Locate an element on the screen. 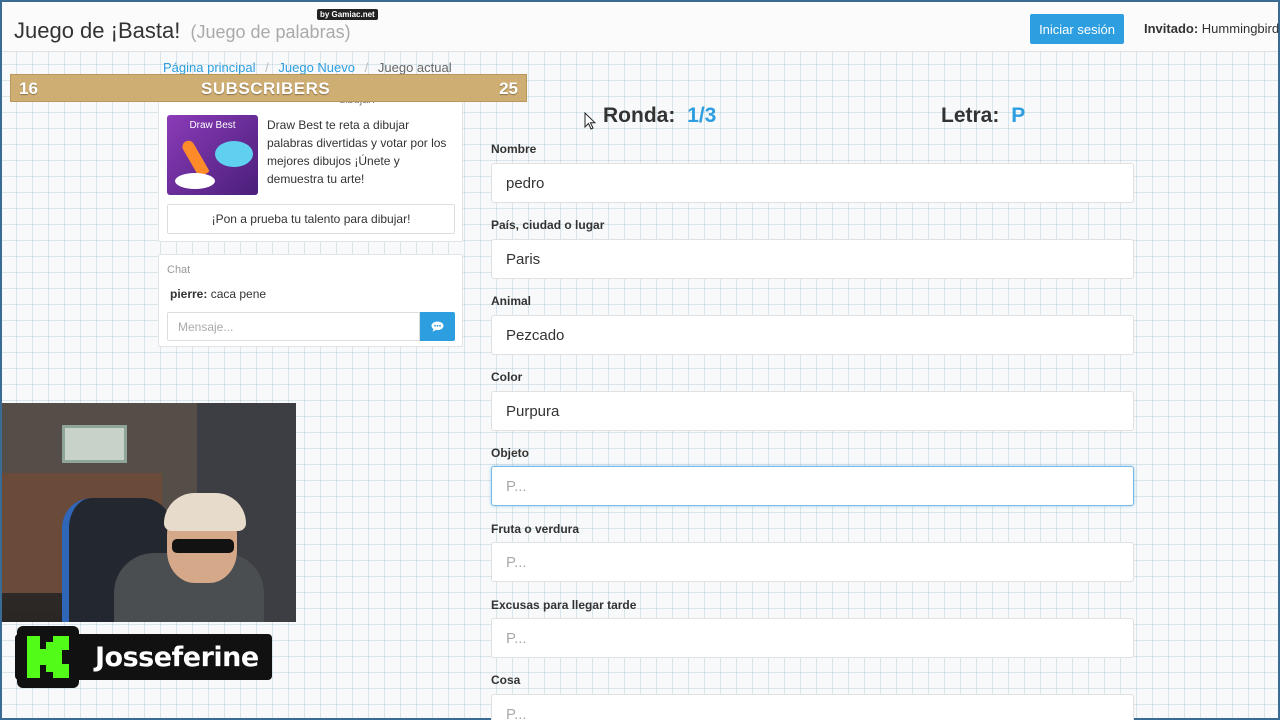 The width and height of the screenshot is (1280, 720). field-label-excusas: Excusas para llegar tarde is located at coordinates (564, 605).